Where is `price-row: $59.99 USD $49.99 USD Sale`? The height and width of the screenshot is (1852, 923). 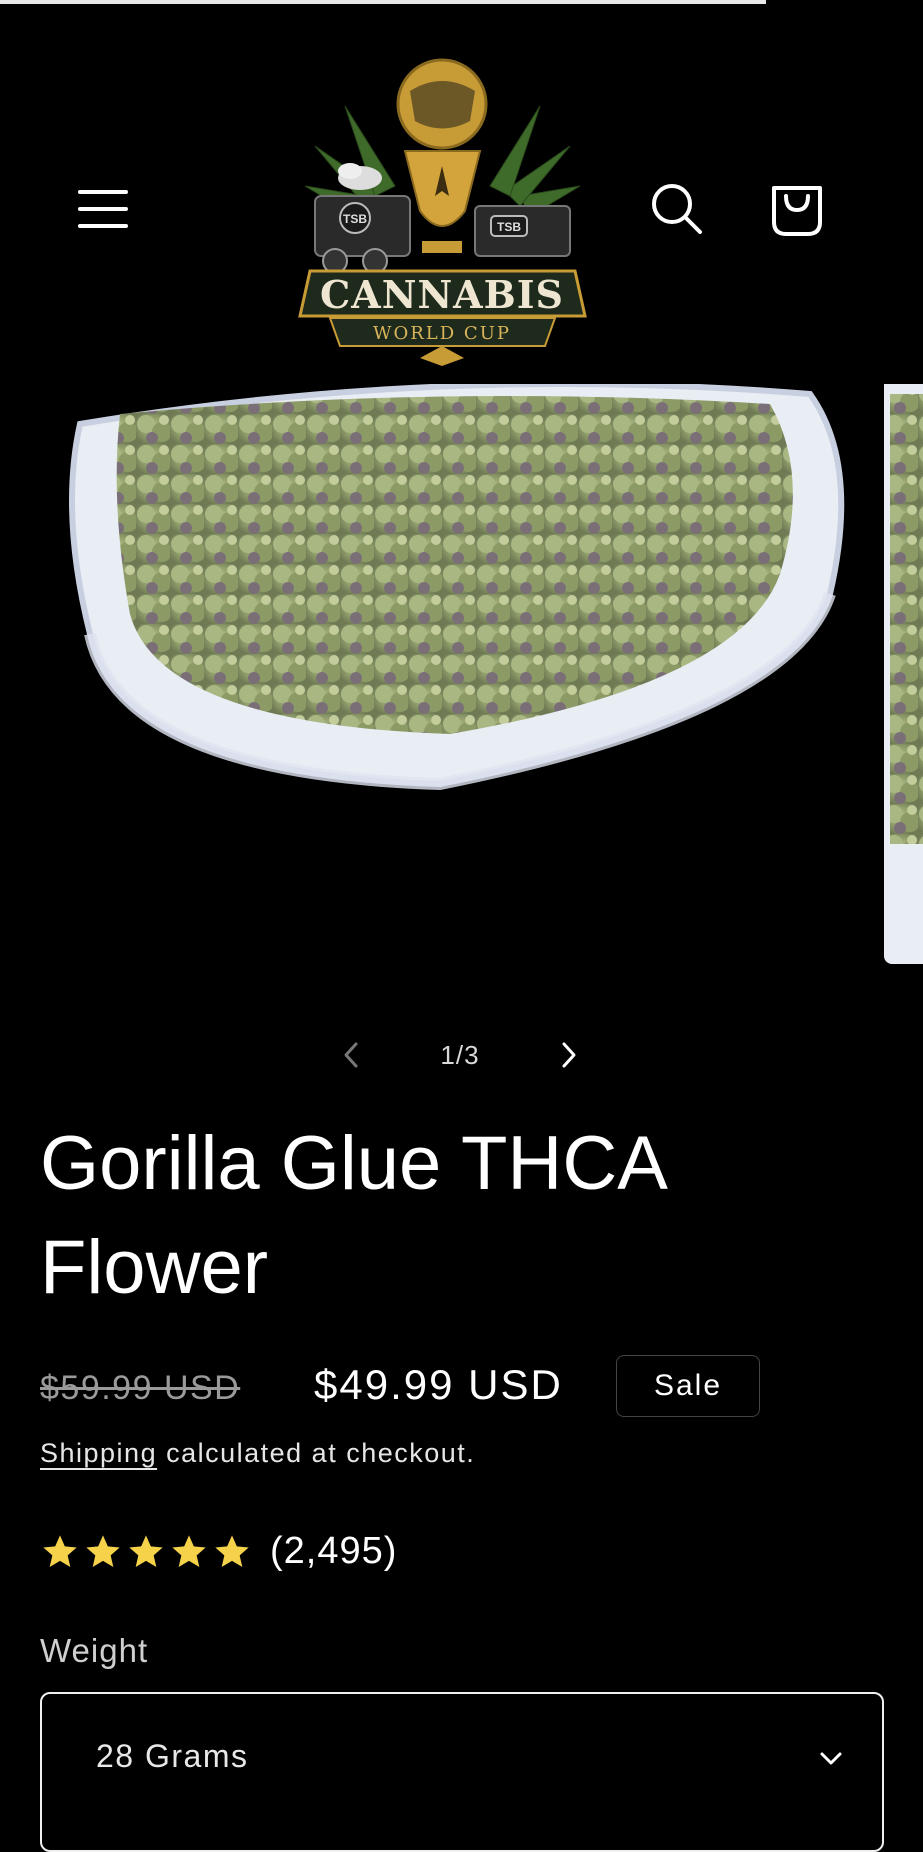 price-row: $59.99 USD $49.99 USD Sale is located at coordinates (460, 1390).